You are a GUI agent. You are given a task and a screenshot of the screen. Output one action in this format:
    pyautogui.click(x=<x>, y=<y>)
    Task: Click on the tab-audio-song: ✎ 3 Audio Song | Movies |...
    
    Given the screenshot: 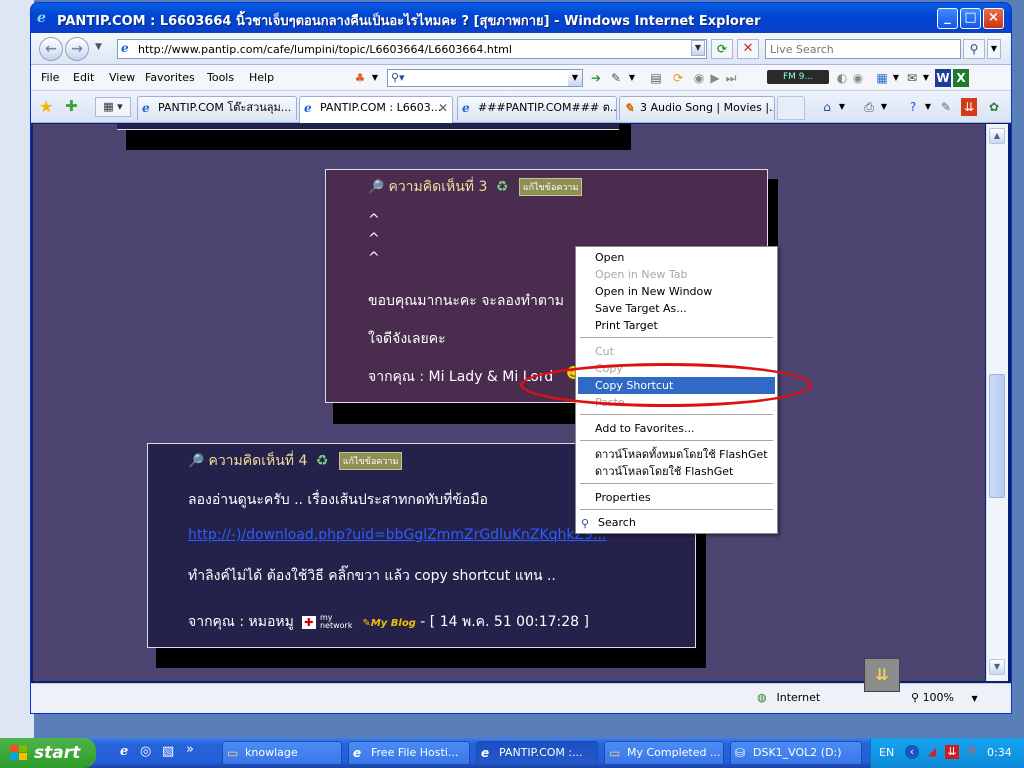 What is the action you would take?
    pyautogui.click(x=697, y=108)
    